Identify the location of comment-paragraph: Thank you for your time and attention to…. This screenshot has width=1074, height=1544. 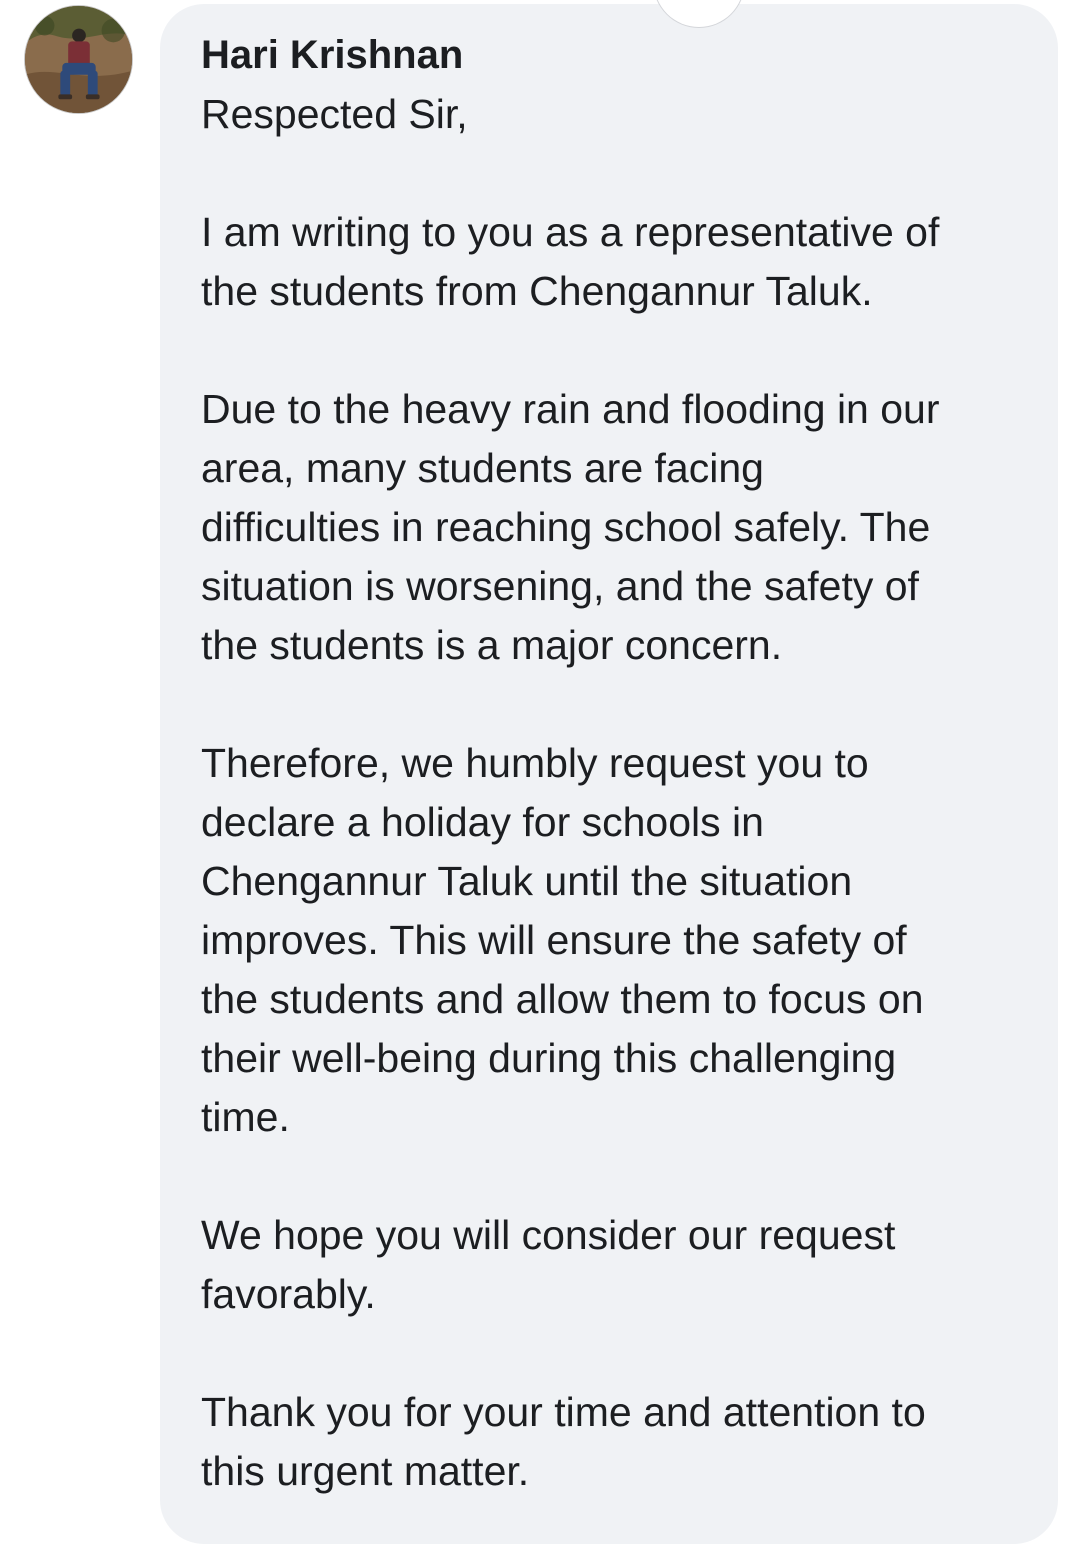
(563, 1441).